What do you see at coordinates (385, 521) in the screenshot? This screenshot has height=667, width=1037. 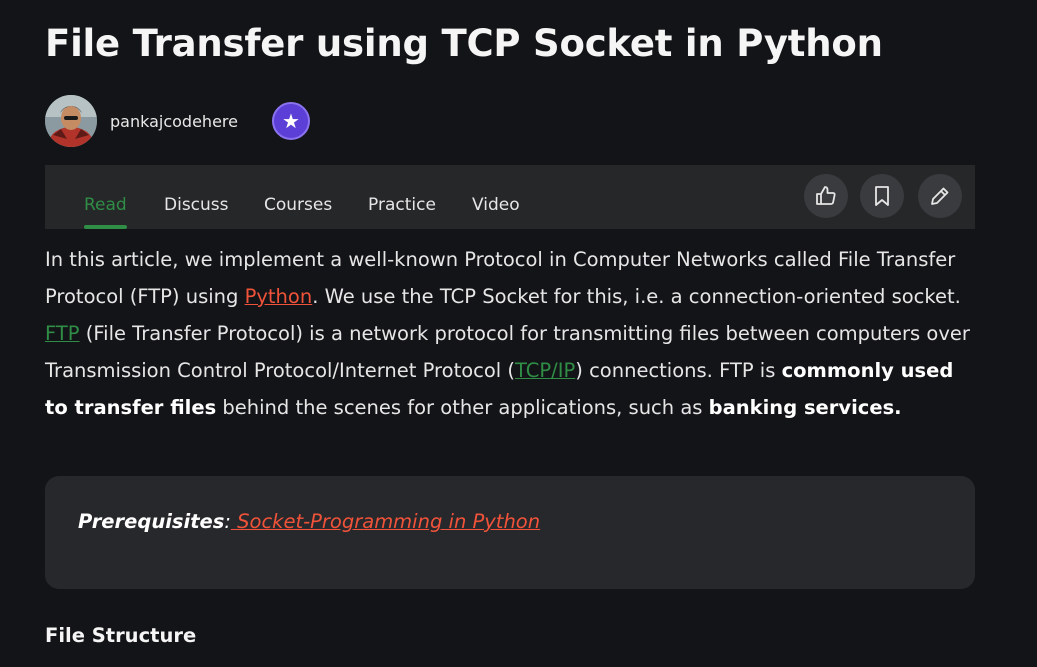 I see `socket-programming-link: Socket-Programming in Python` at bounding box center [385, 521].